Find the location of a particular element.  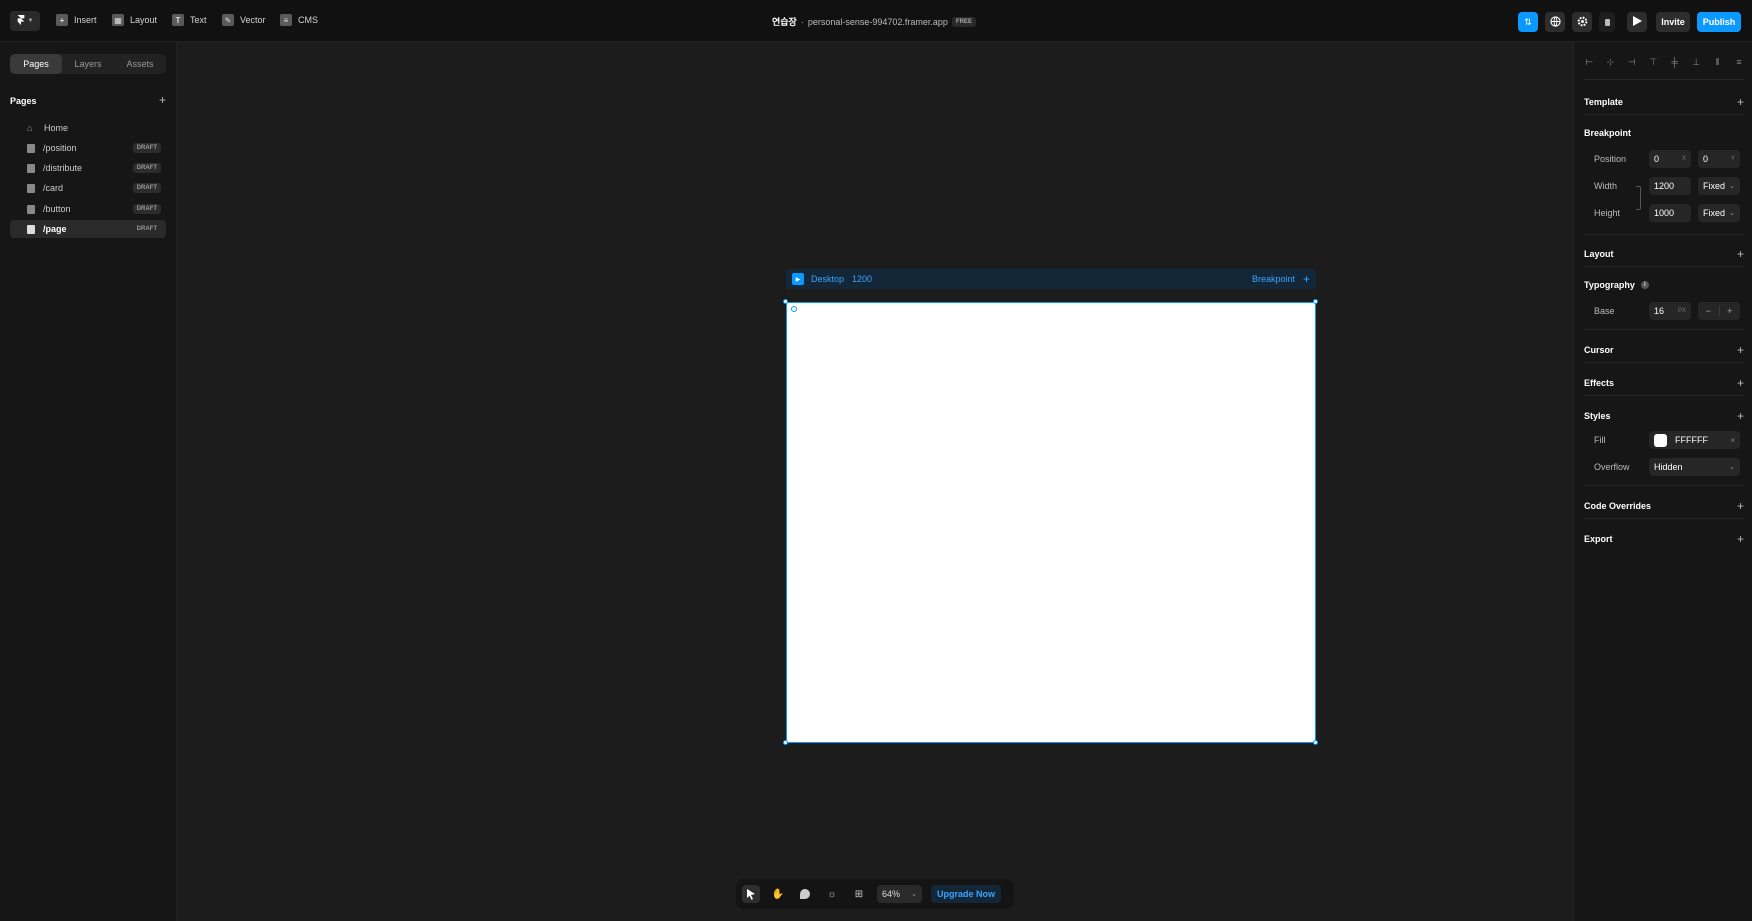

settings-button is located at coordinates (1582, 22).